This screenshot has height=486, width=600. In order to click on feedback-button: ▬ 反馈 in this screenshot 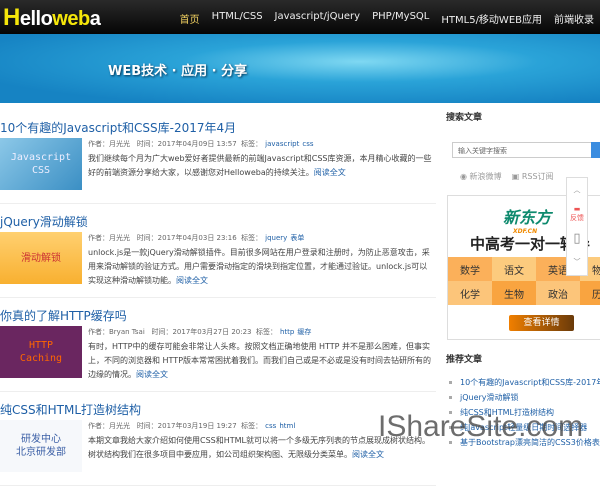, I will do `click(577, 214)`.